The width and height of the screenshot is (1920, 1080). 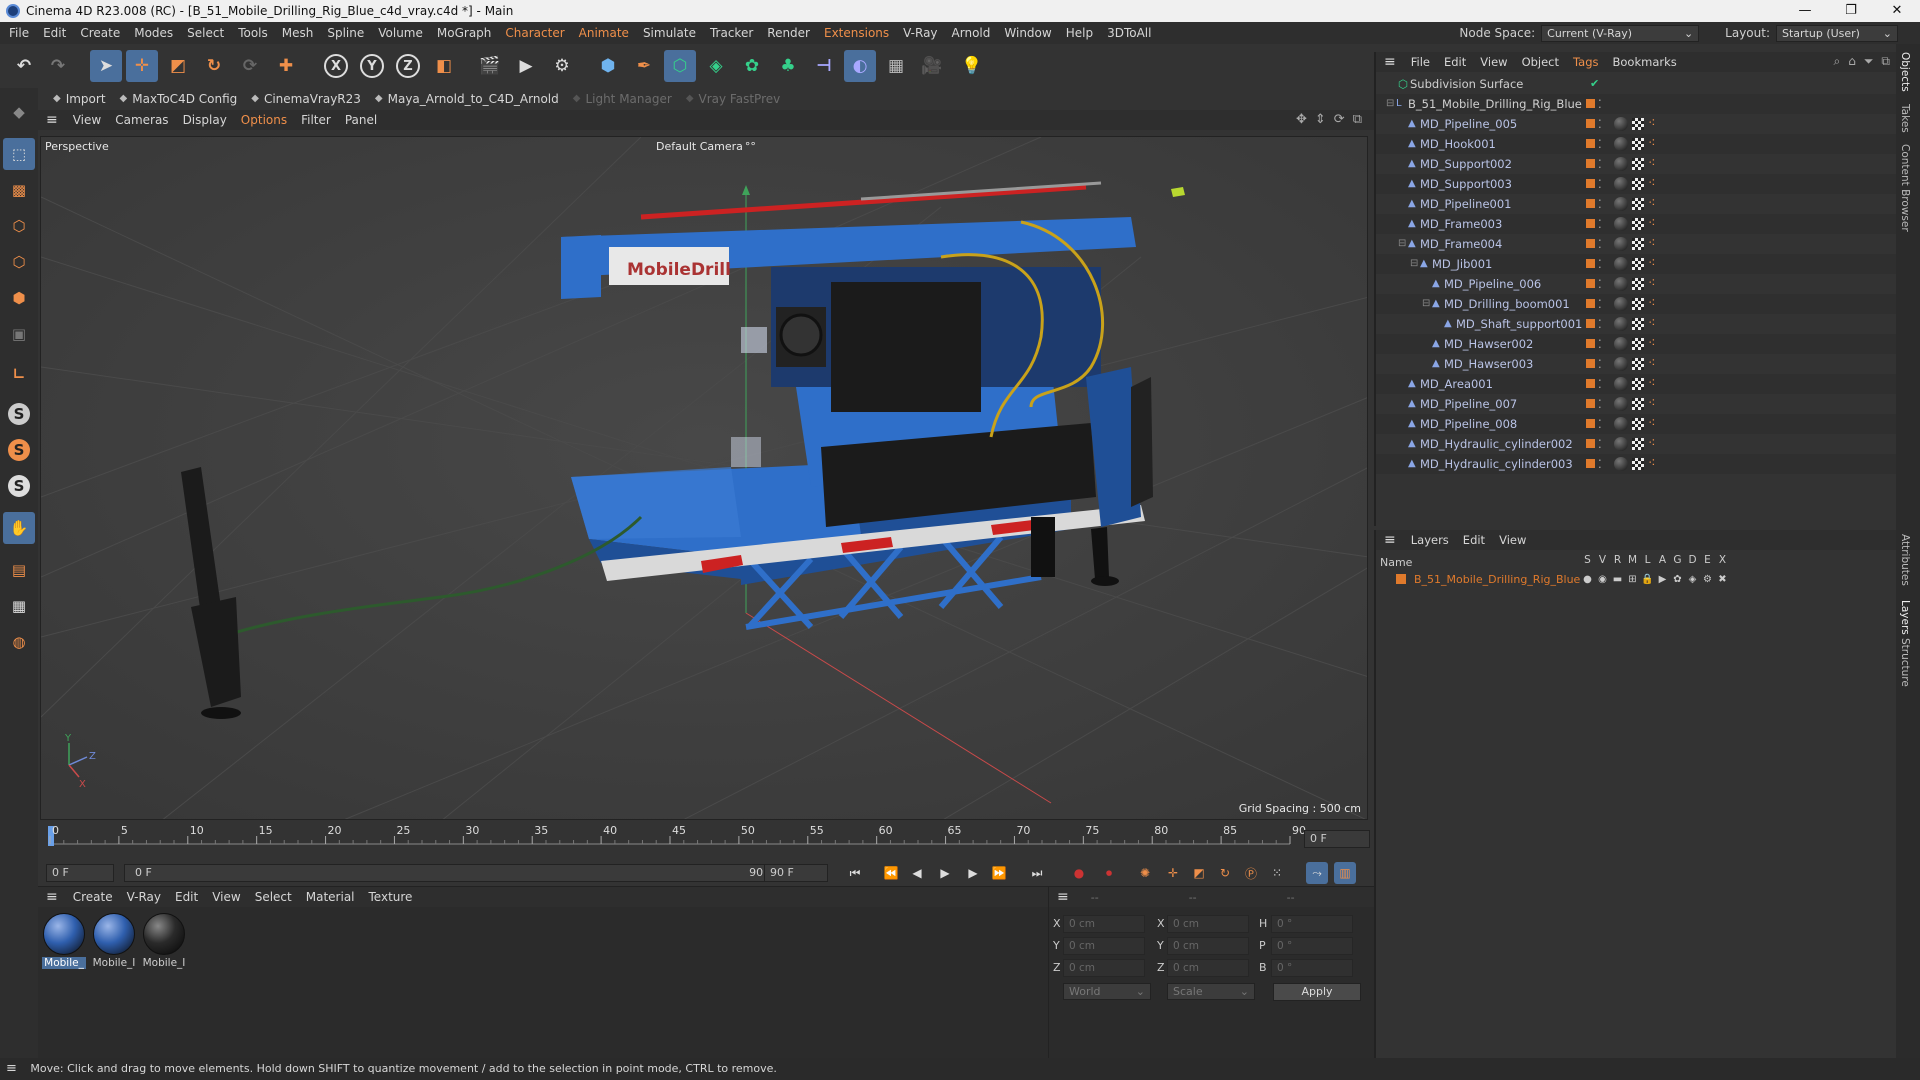 I want to click on manager-icon: ⊞, so click(x=1632, y=579).